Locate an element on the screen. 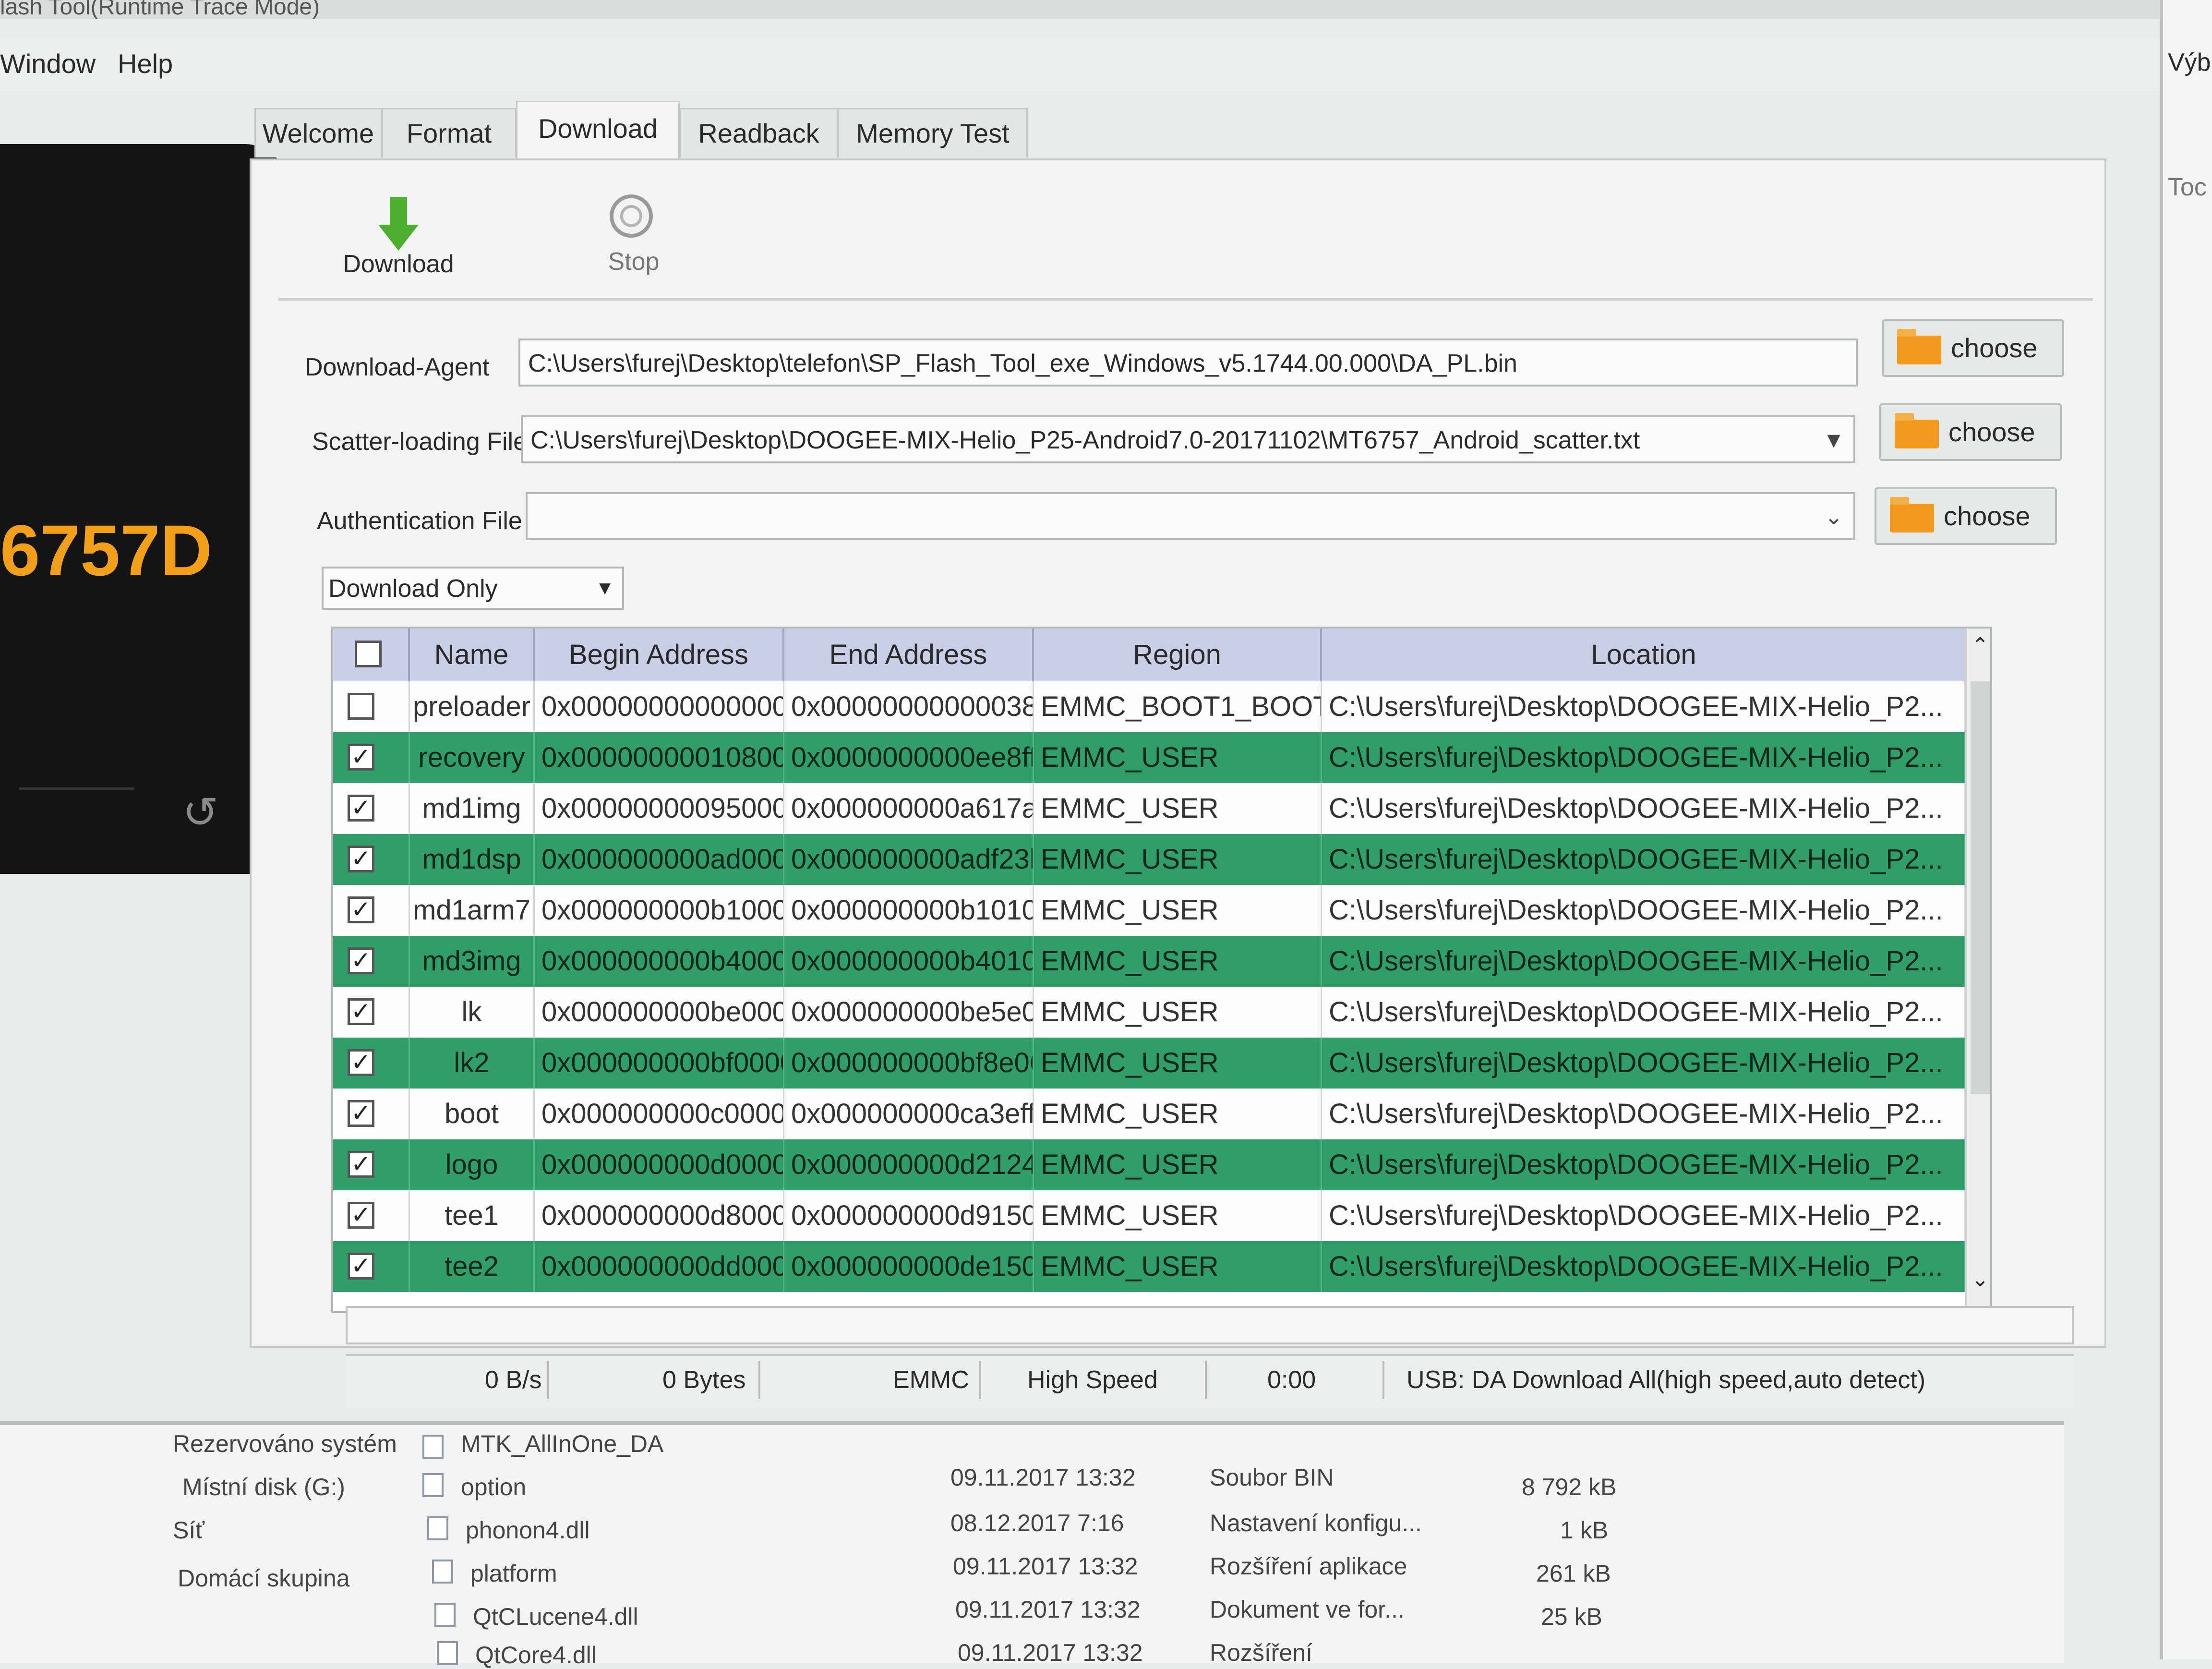  cell-end-address: 0x000000000a617aaf is located at coordinates (909, 808).